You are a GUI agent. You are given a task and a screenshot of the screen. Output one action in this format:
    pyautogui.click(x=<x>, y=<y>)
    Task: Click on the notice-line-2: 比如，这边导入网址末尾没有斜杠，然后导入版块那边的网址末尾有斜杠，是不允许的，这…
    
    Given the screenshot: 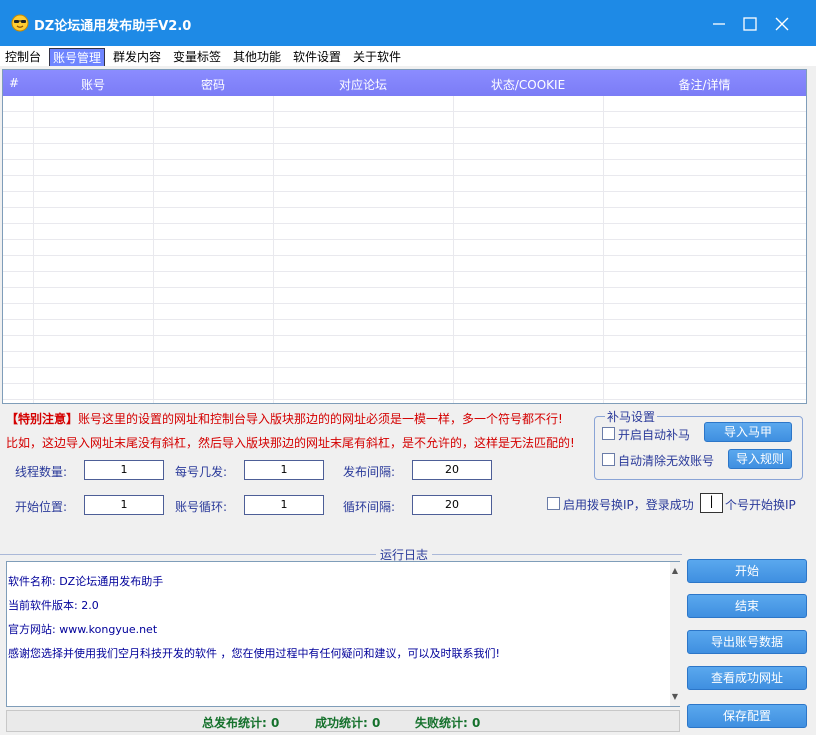 What is the action you would take?
    pyautogui.click(x=290, y=443)
    